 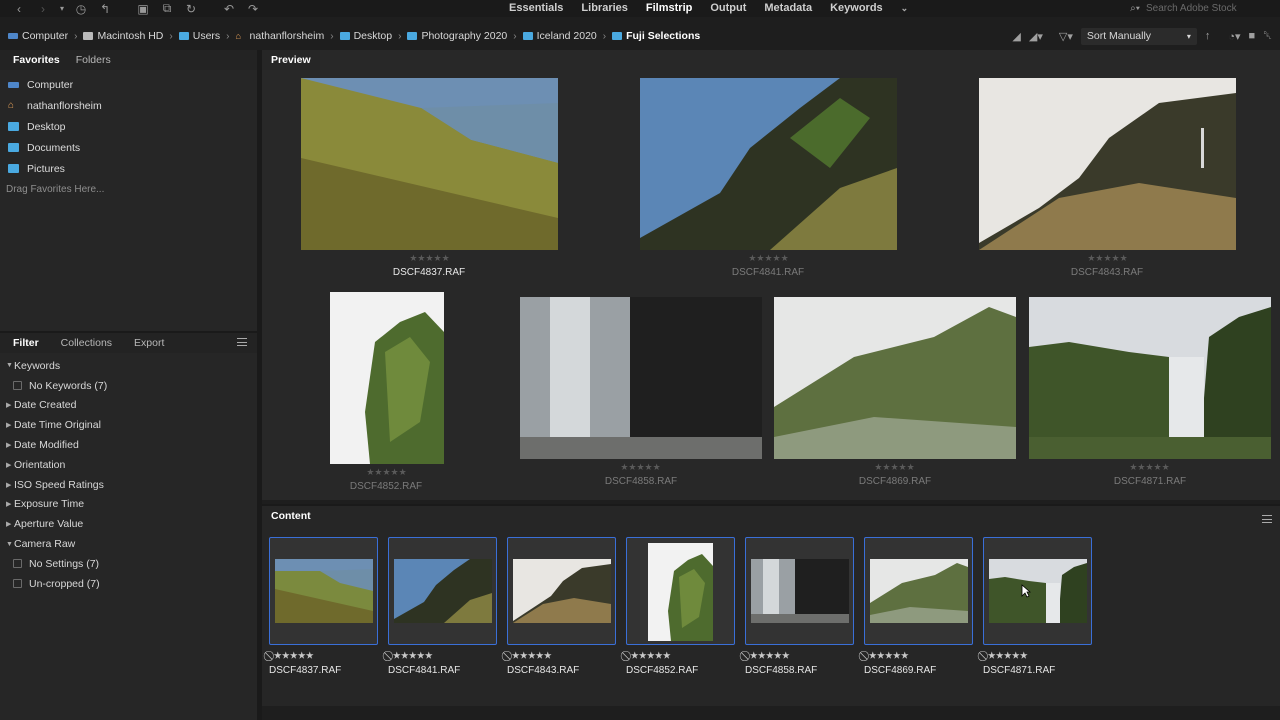 I want to click on preview-stars-5: ★★★★★, so click(x=640, y=467).